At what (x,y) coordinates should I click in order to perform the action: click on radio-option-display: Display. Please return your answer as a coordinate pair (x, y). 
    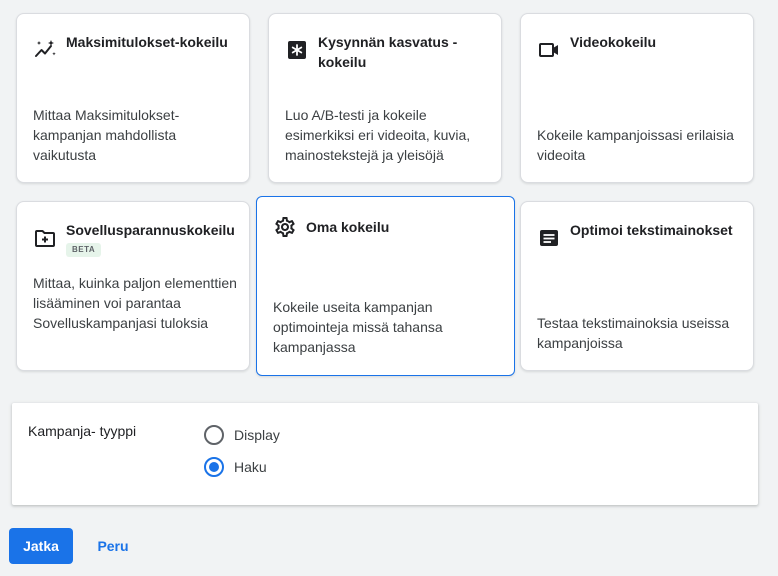
    Looking at the image, I should click on (242, 435).